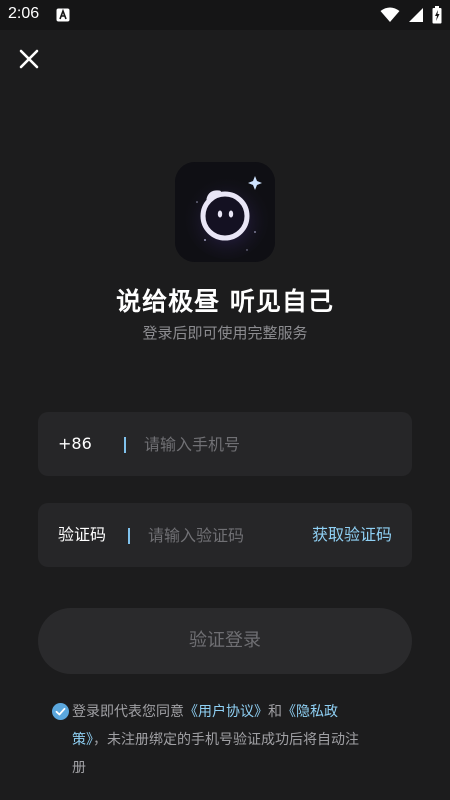  I want to click on status-bar: 2:06, so click(225, 15).